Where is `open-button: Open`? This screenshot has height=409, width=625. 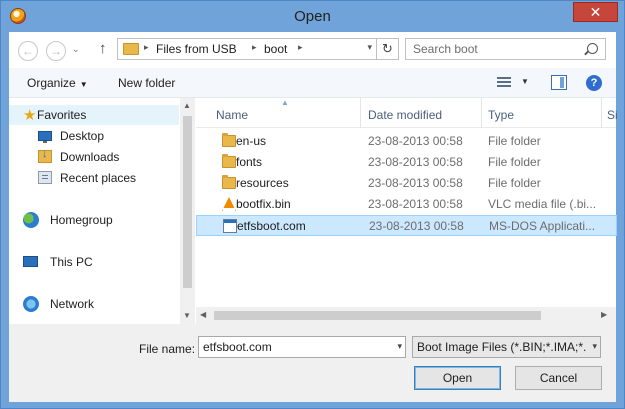 open-button: Open is located at coordinates (457, 378).